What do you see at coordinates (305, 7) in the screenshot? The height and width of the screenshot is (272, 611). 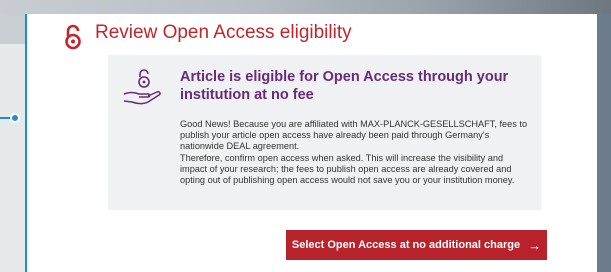 I see `background-image` at bounding box center [305, 7].